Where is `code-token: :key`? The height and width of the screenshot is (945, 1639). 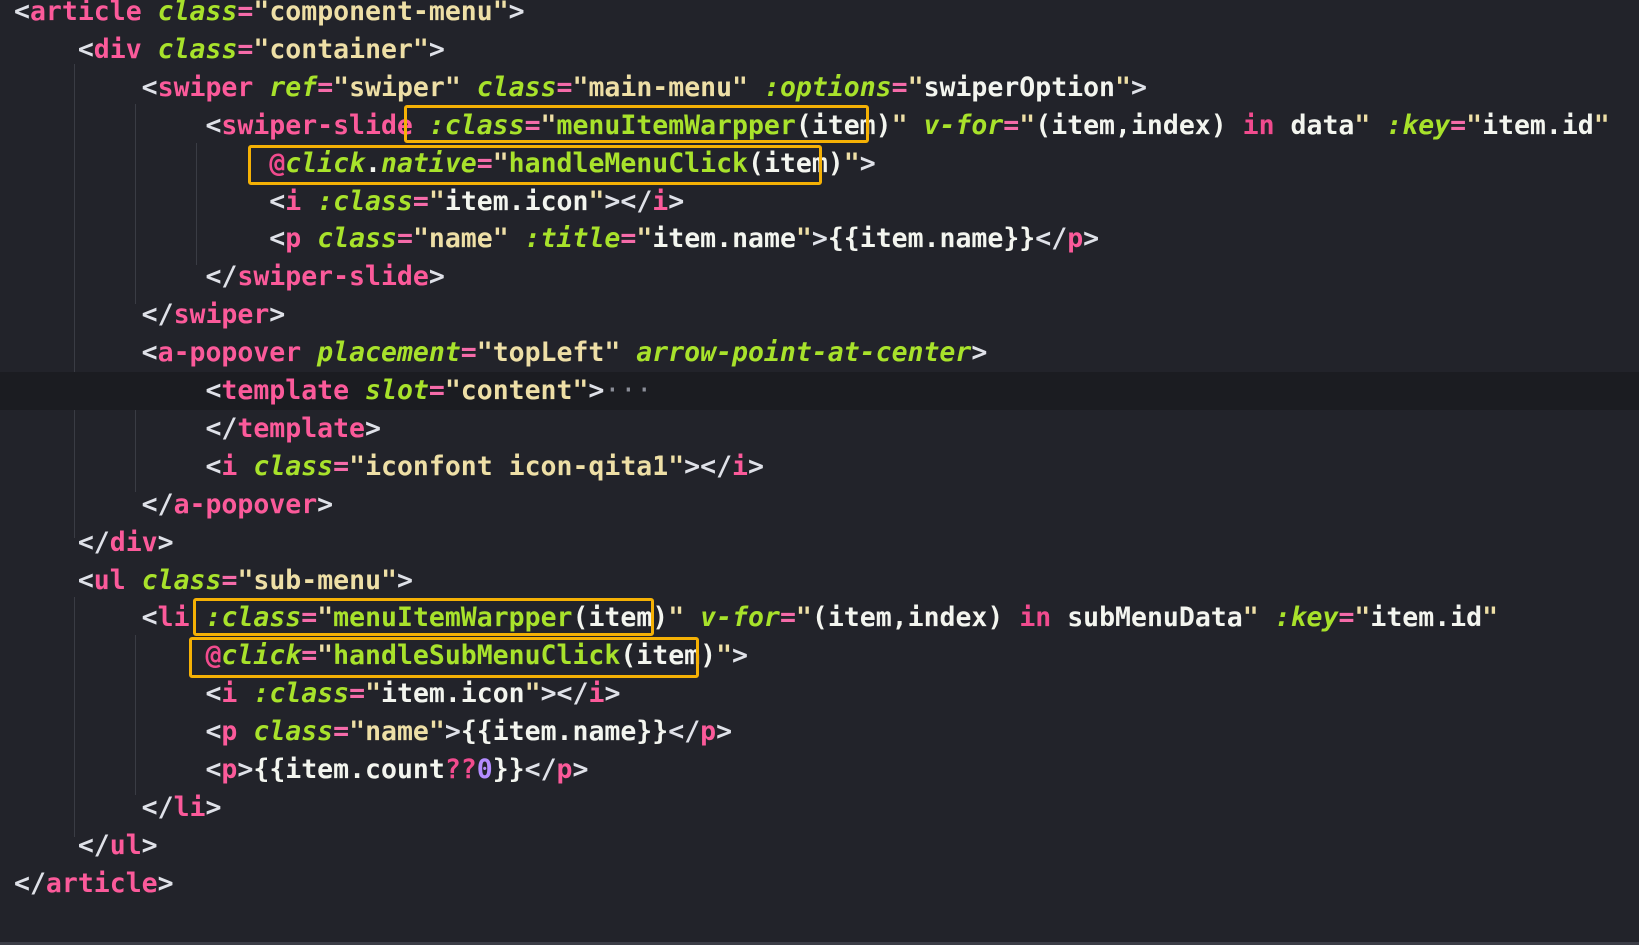 code-token: :key is located at coordinates (1418, 125).